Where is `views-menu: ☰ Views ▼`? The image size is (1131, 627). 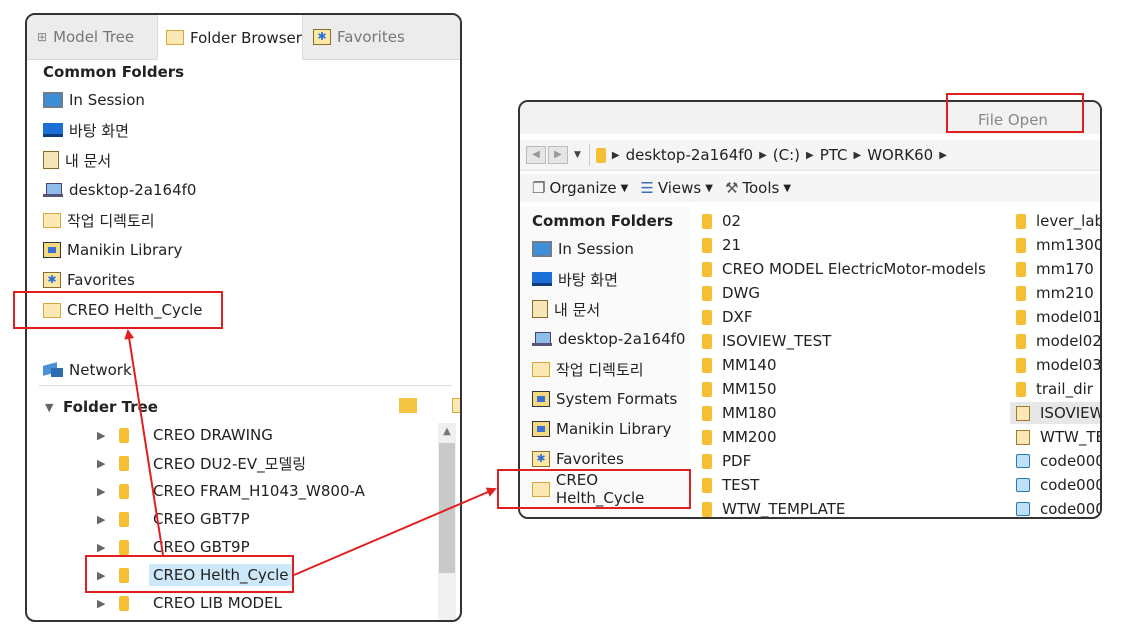 views-menu: ☰ Views ▼ is located at coordinates (676, 188).